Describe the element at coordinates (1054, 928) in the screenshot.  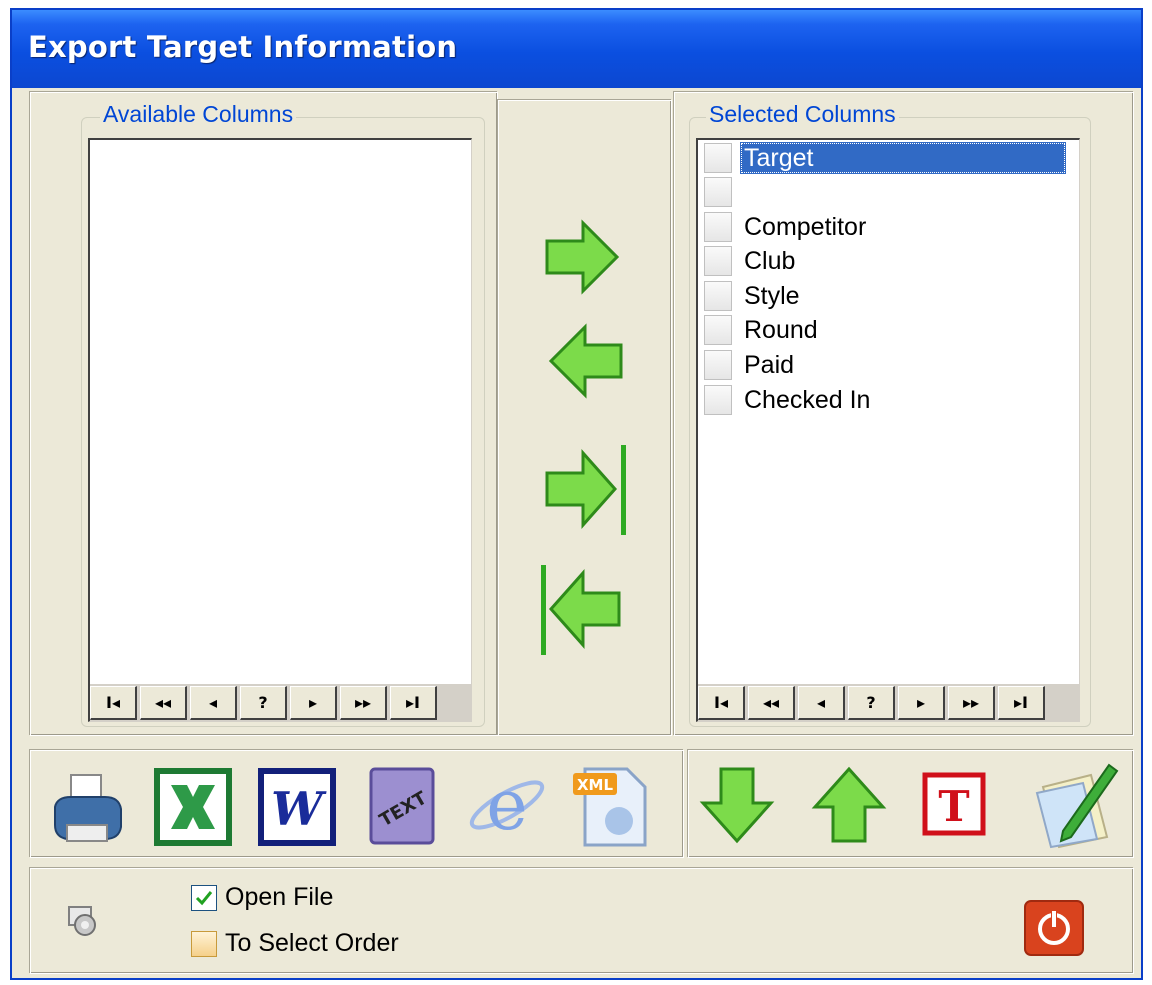
I see `close-button` at that location.